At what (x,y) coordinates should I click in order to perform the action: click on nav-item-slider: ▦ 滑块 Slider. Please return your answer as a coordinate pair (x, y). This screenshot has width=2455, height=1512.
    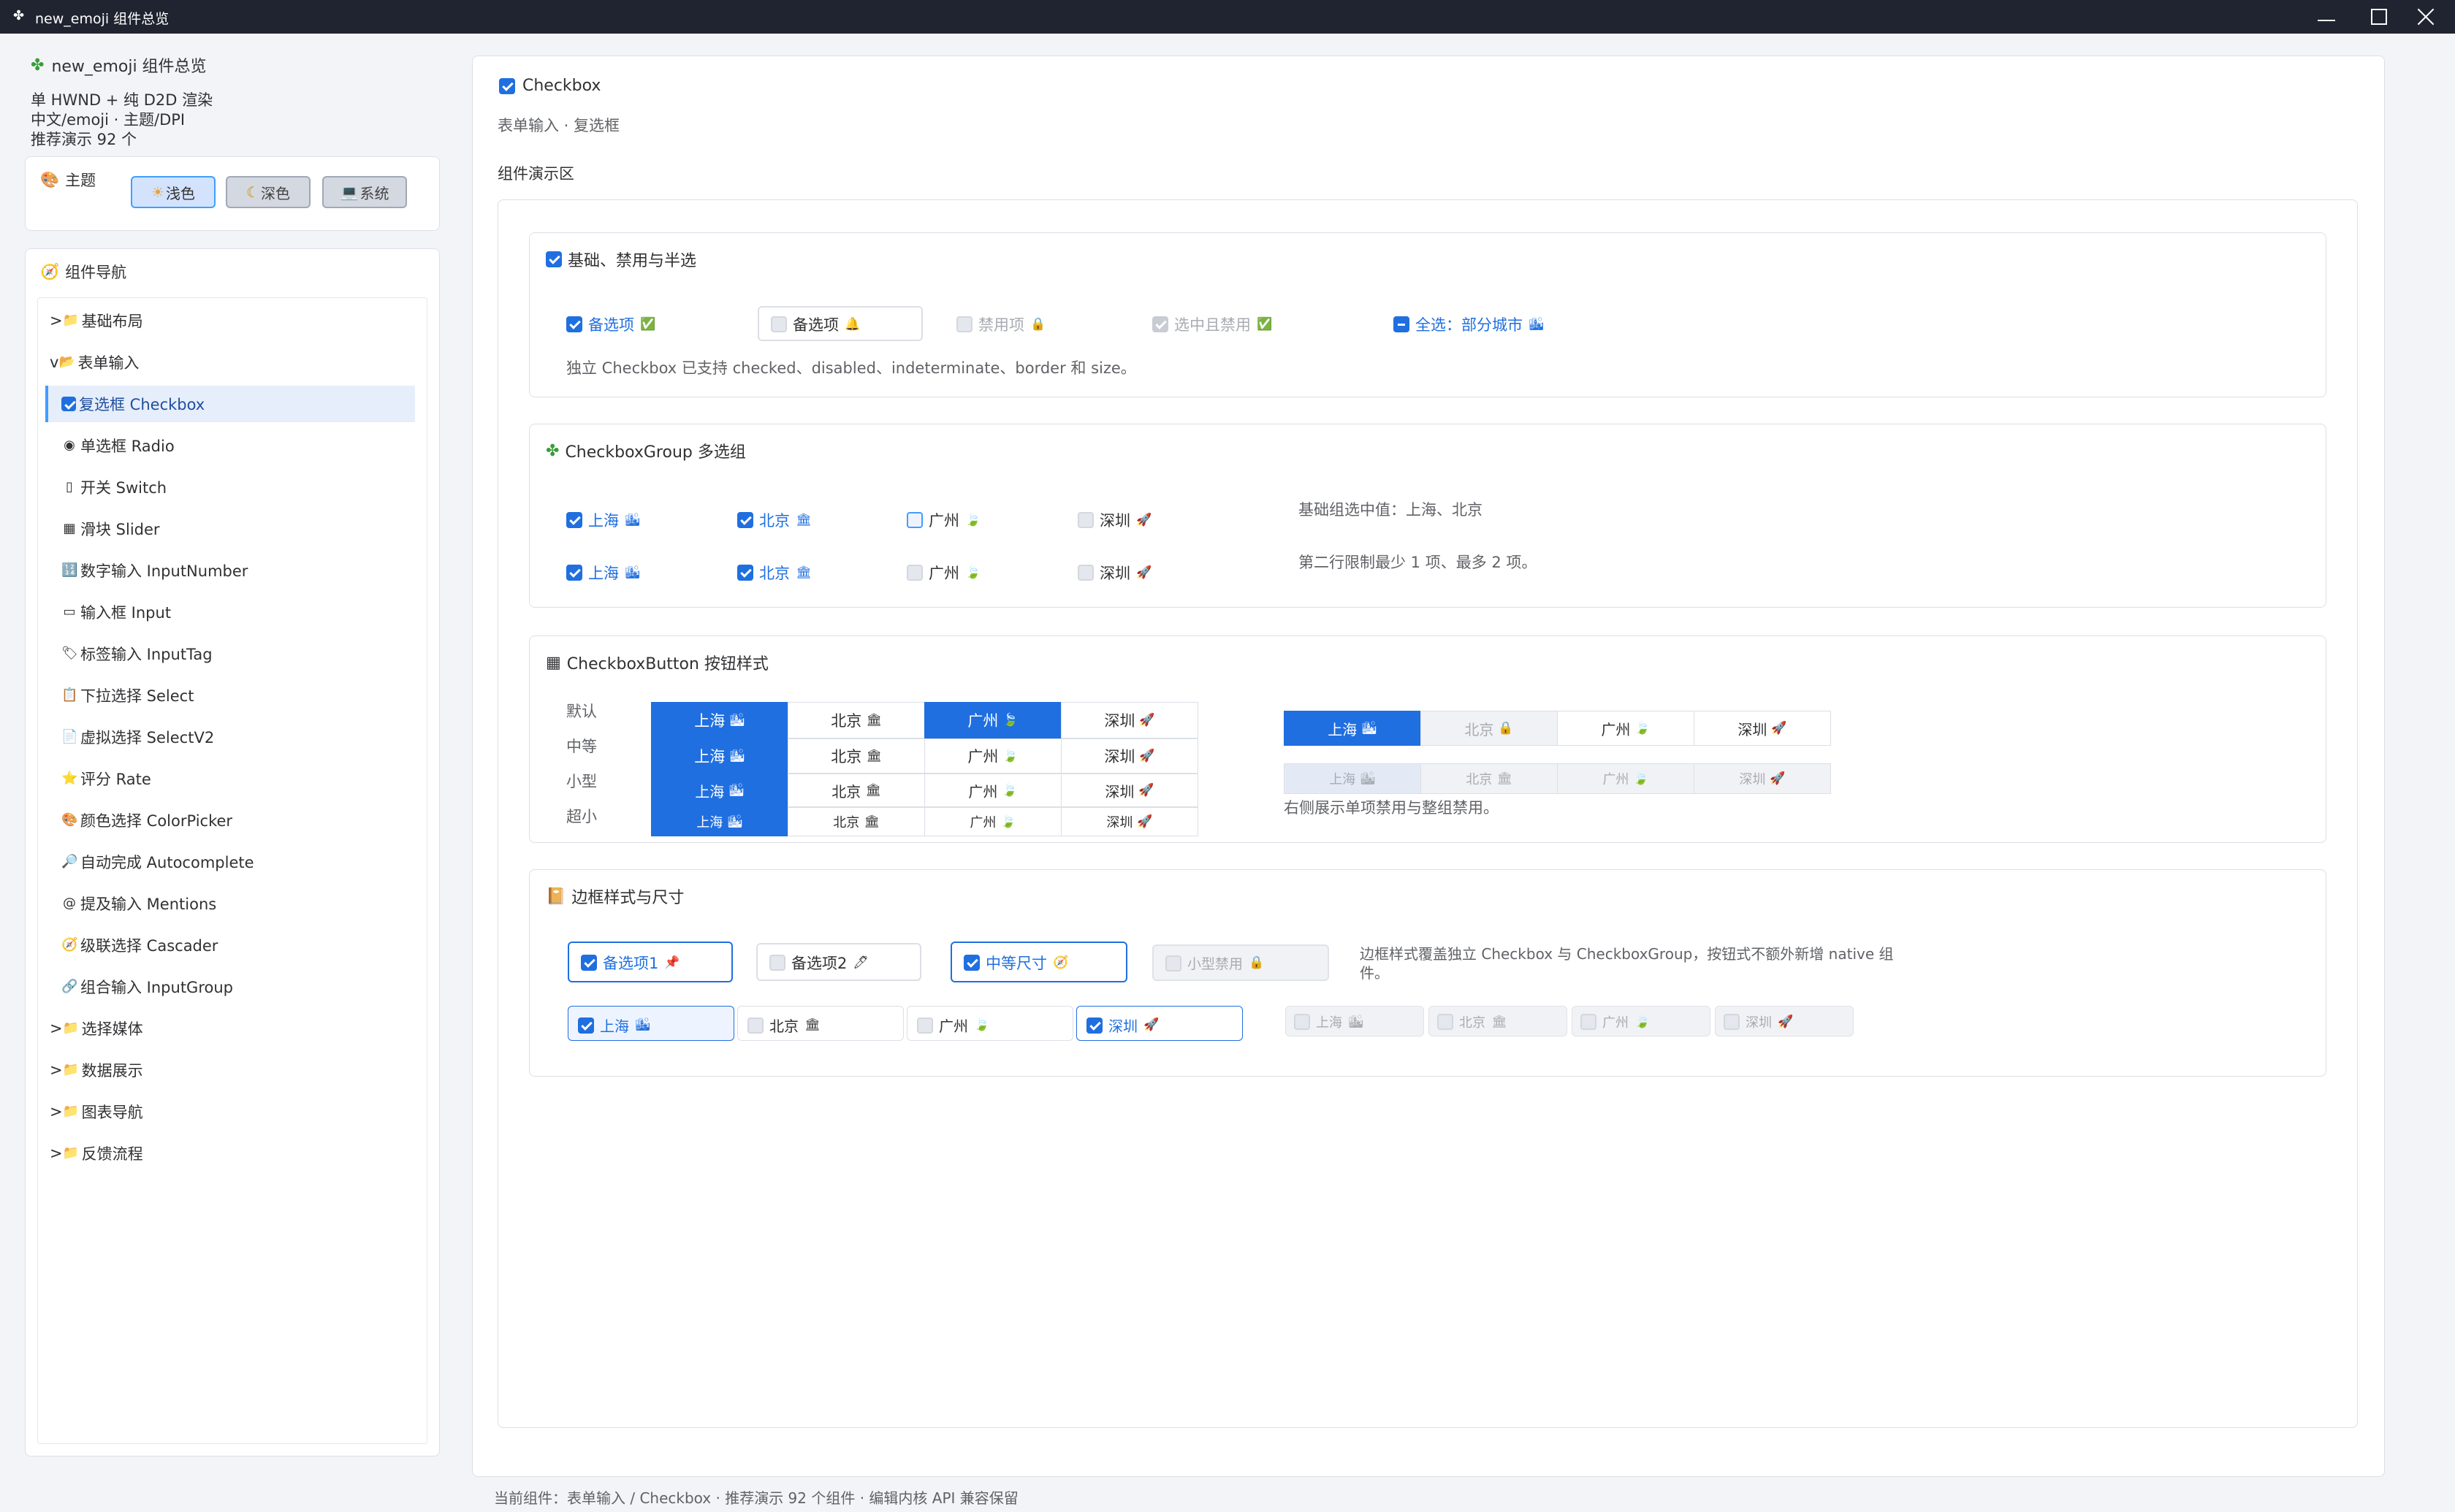
    Looking at the image, I should click on (110, 529).